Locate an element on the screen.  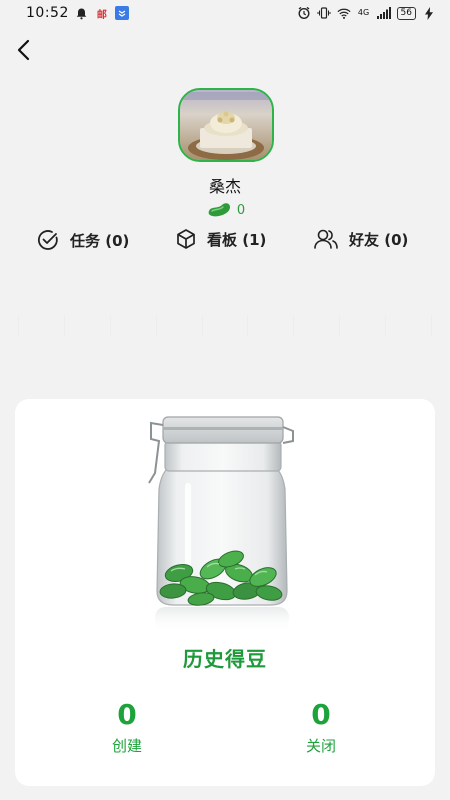
status-right: 4G 56 is located at coordinates (366, 13).